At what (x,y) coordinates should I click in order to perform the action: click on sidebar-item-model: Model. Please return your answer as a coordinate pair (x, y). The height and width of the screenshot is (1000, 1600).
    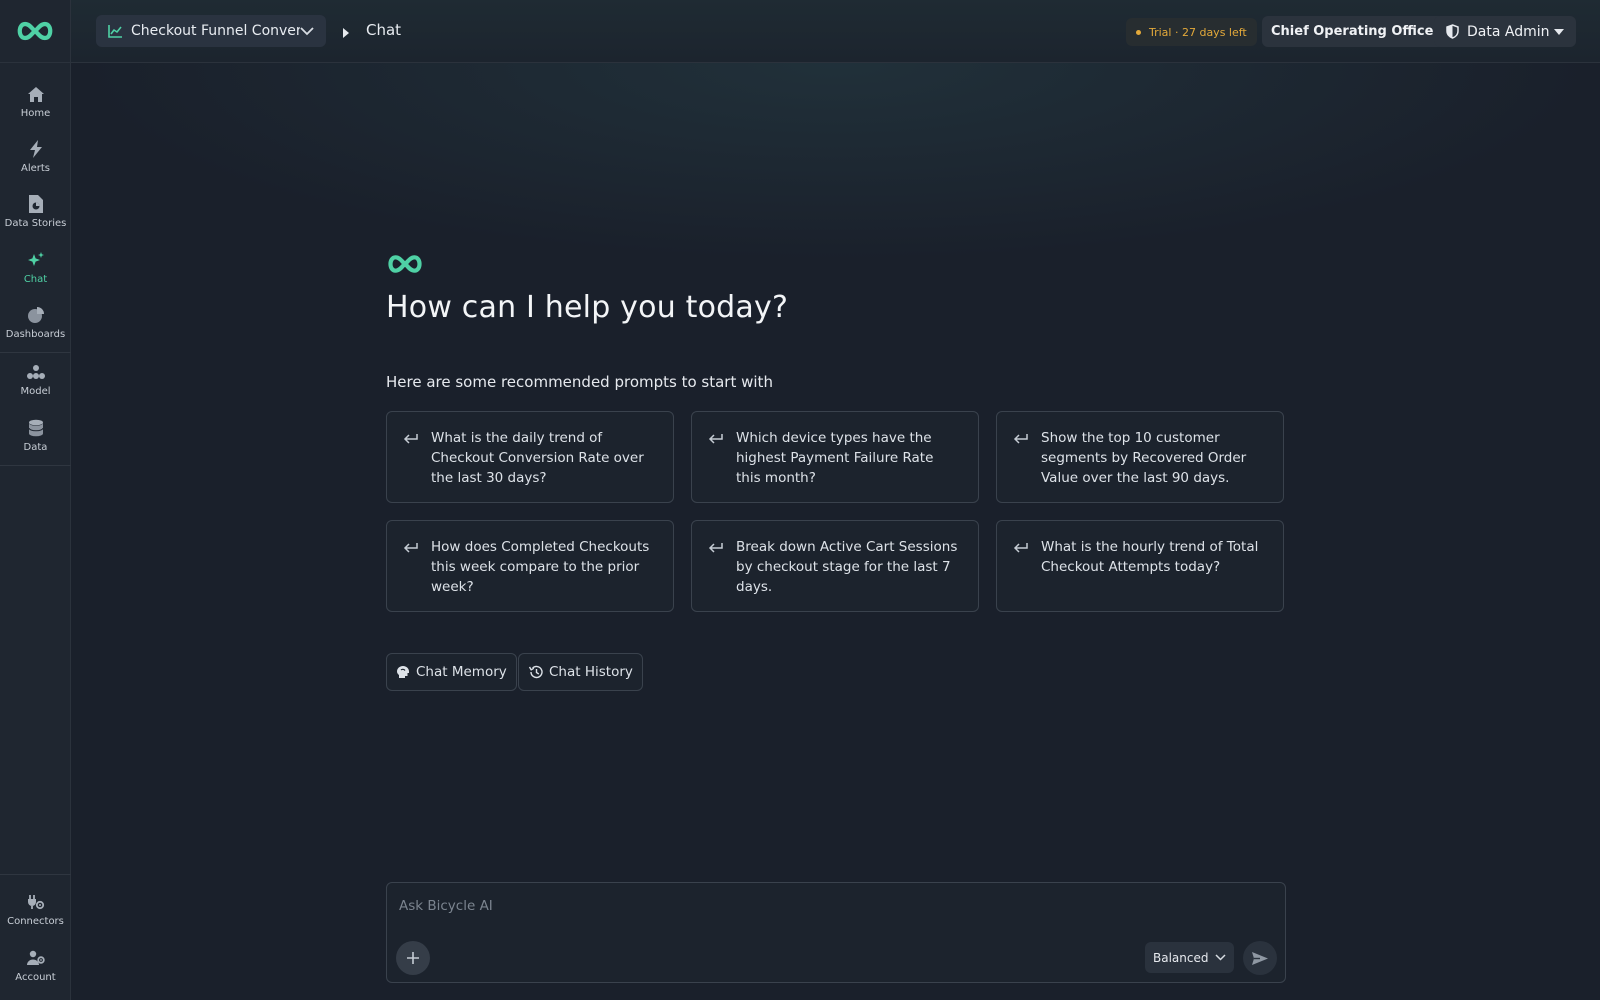
    Looking at the image, I should click on (35, 379).